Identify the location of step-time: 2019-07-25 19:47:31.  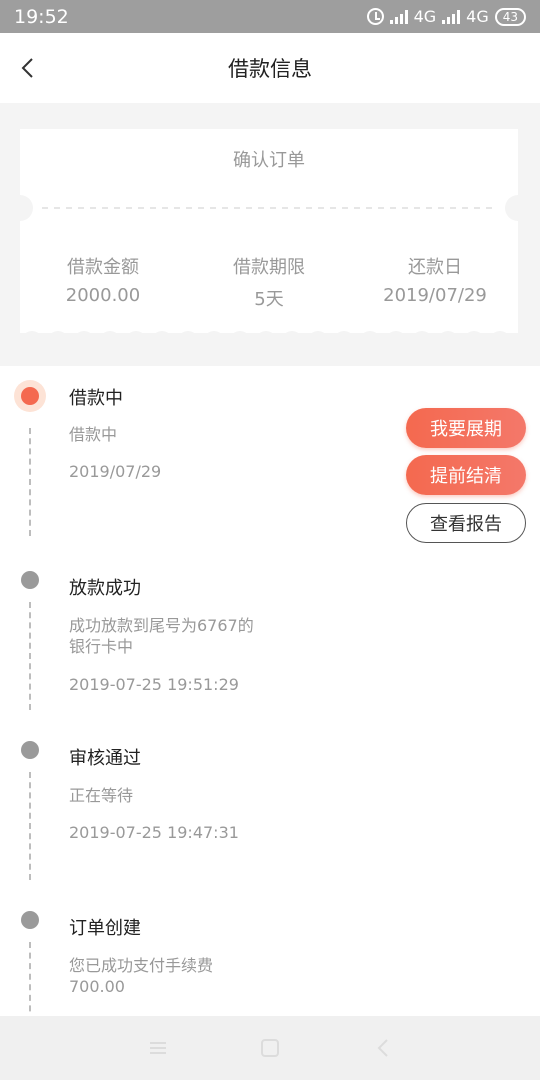
(154, 832).